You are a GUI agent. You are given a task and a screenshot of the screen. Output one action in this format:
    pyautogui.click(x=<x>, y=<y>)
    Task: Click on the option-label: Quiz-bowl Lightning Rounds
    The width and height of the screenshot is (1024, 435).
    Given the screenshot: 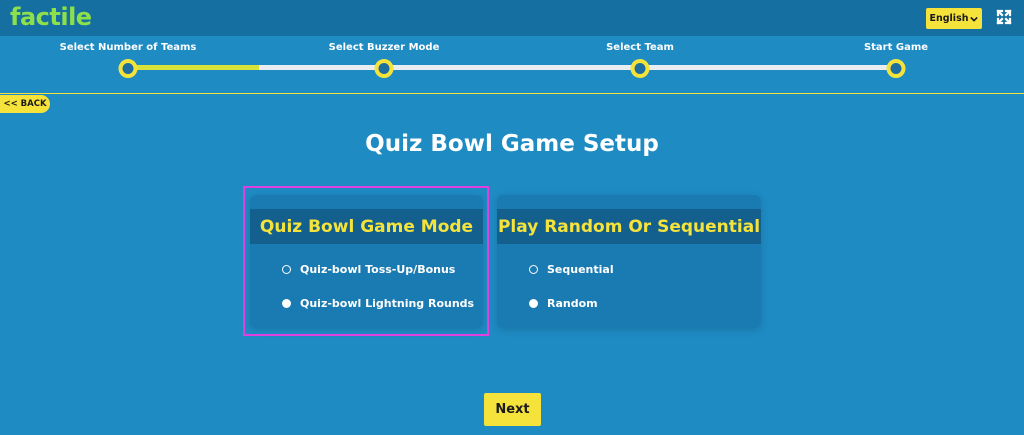 What is the action you would take?
    pyautogui.click(x=387, y=303)
    